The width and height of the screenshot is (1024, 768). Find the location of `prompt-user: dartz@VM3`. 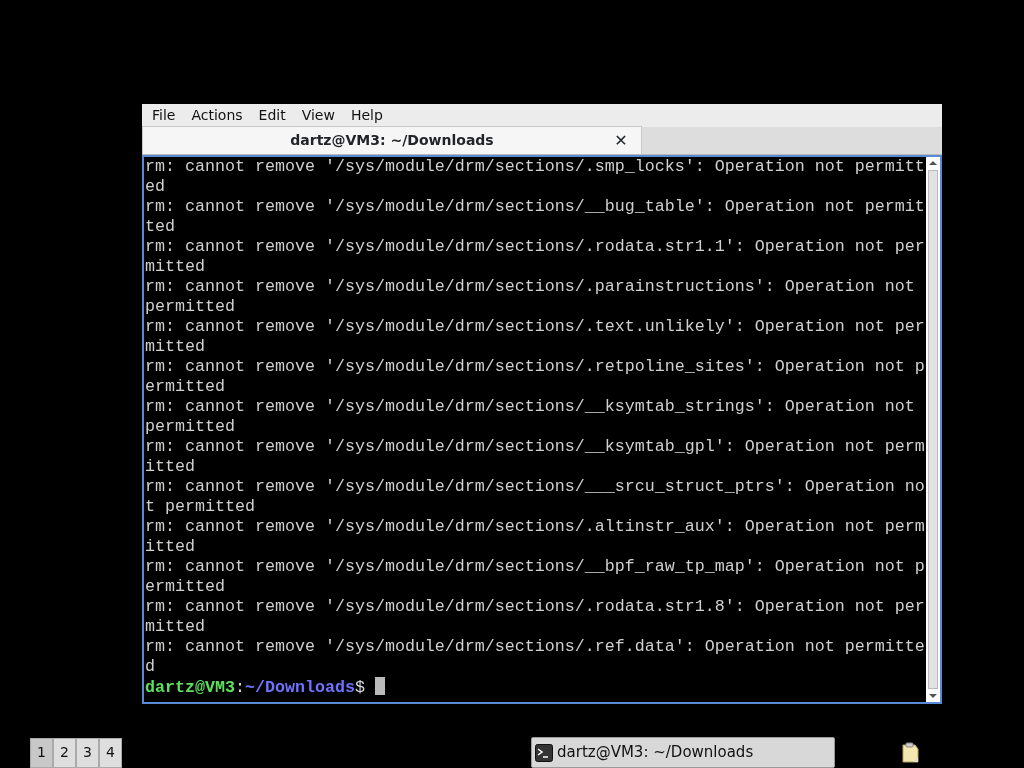

prompt-user: dartz@VM3 is located at coordinates (190, 687).